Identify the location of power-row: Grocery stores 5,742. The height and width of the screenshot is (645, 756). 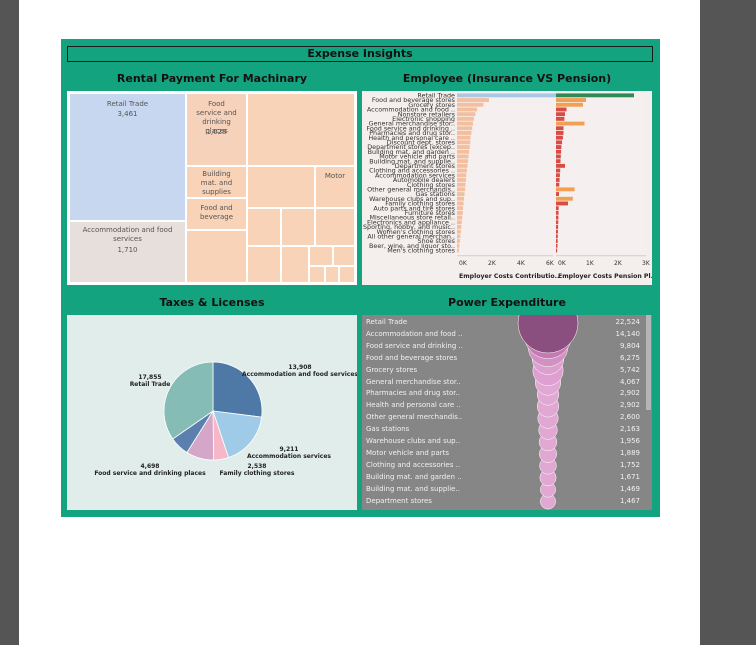
(506, 371).